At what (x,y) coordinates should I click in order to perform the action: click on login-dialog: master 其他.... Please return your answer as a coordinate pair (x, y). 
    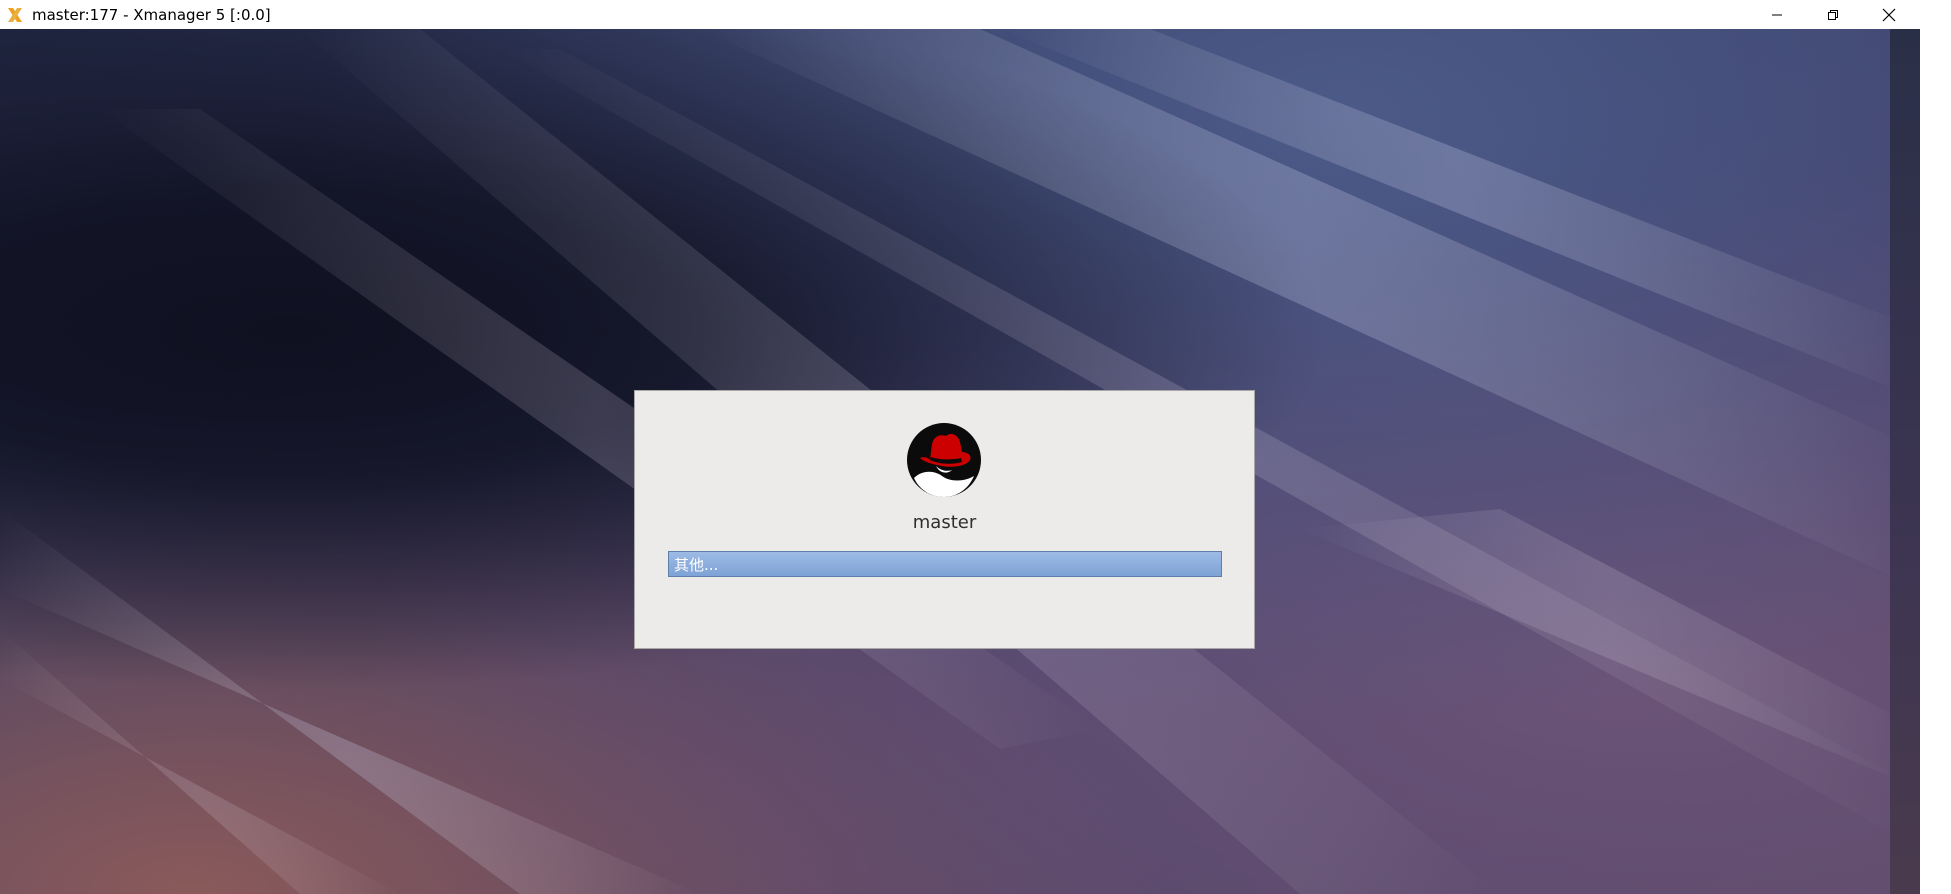
    Looking at the image, I should click on (944, 519).